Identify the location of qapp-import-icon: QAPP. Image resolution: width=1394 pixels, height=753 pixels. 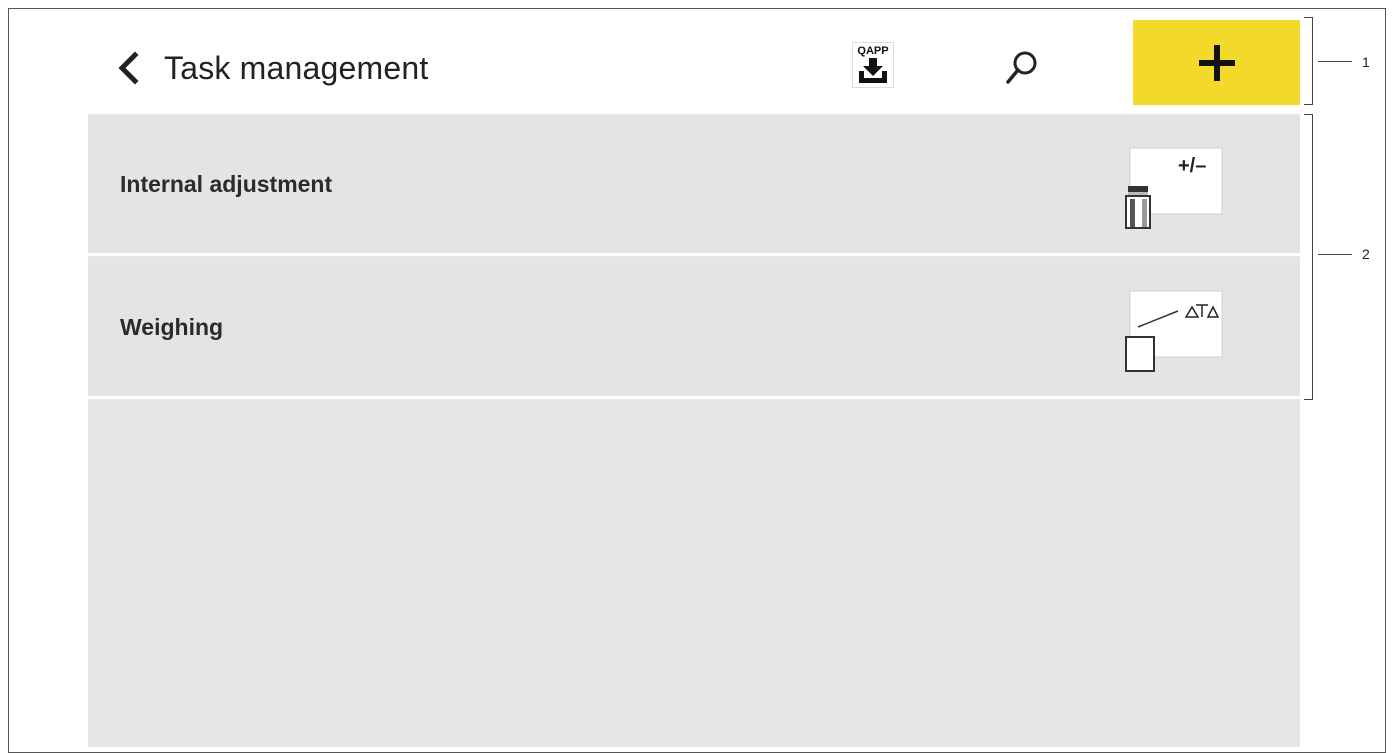
(873, 65).